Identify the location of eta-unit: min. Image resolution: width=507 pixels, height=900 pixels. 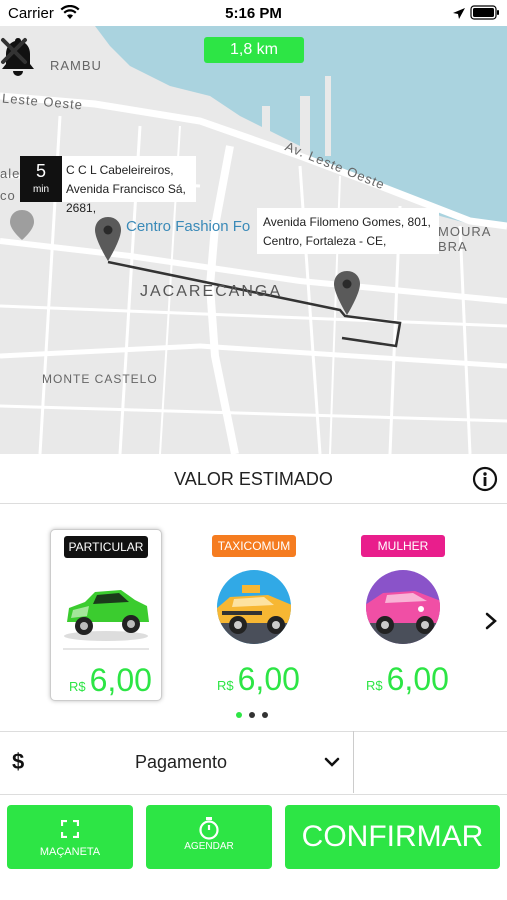
(41, 189).